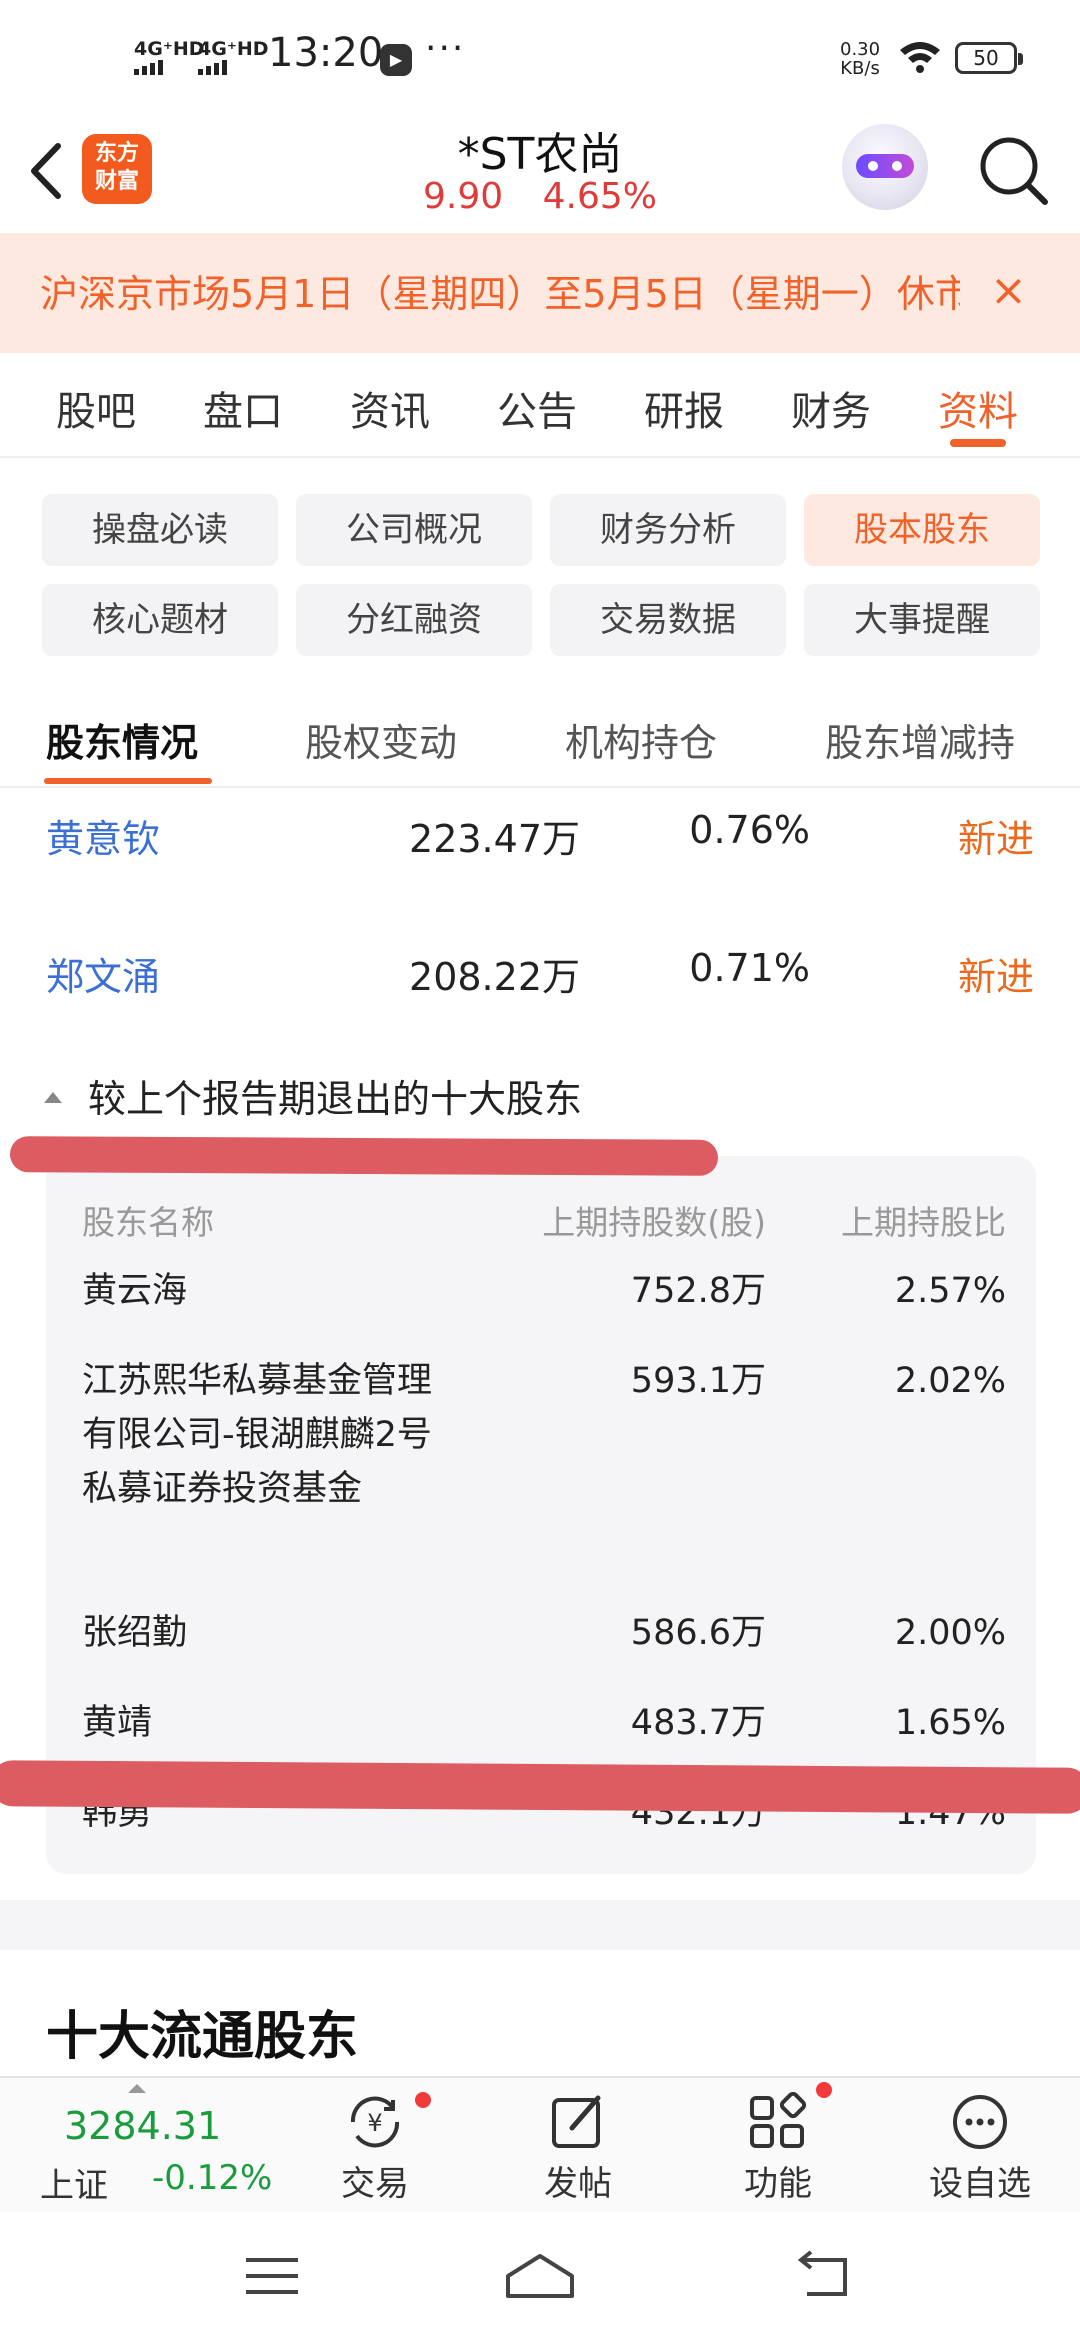 Image resolution: width=1080 pixels, height=2340 pixels. I want to click on subtab-equity-change: 股权变动, so click(381, 739).